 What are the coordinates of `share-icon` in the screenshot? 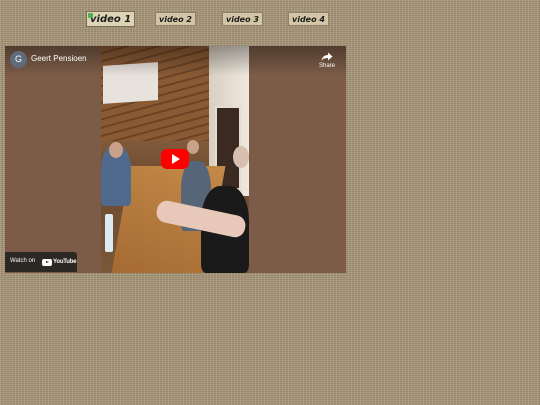 It's located at (327, 56).